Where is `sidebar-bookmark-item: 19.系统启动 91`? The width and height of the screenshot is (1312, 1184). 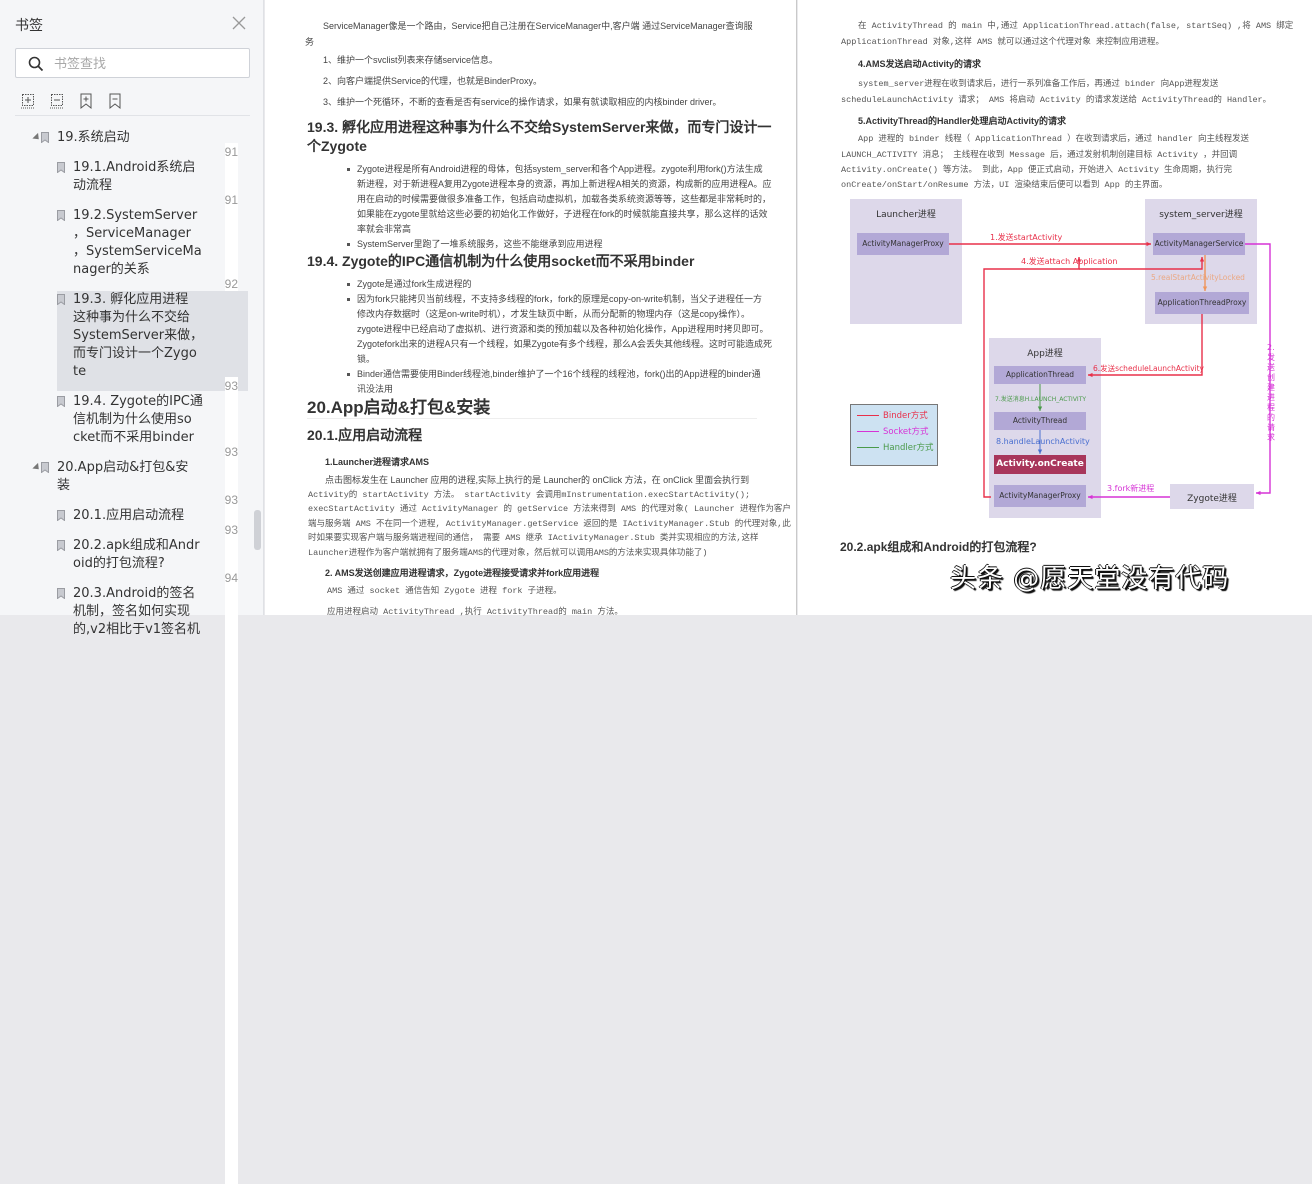
sidebar-bookmark-item: 19.系统启动 91 is located at coordinates (140, 443).